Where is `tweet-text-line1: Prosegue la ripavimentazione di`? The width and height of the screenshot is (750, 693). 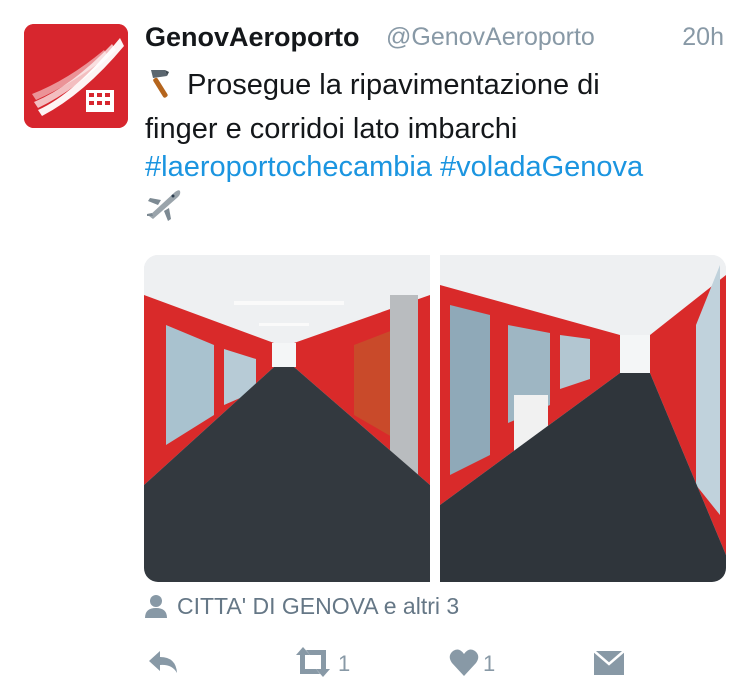
tweet-text-line1: Prosegue la ripavimentazione di is located at coordinates (393, 85).